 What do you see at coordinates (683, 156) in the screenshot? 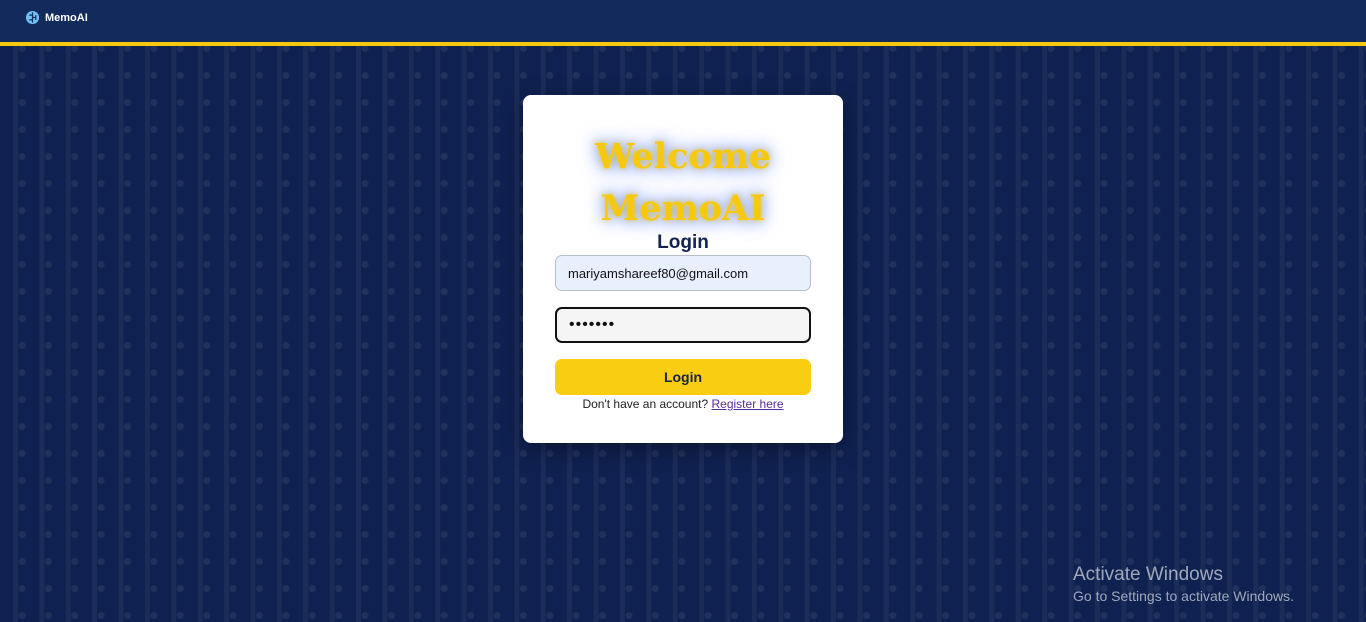
I see `welcome-line-1: Welcome` at bounding box center [683, 156].